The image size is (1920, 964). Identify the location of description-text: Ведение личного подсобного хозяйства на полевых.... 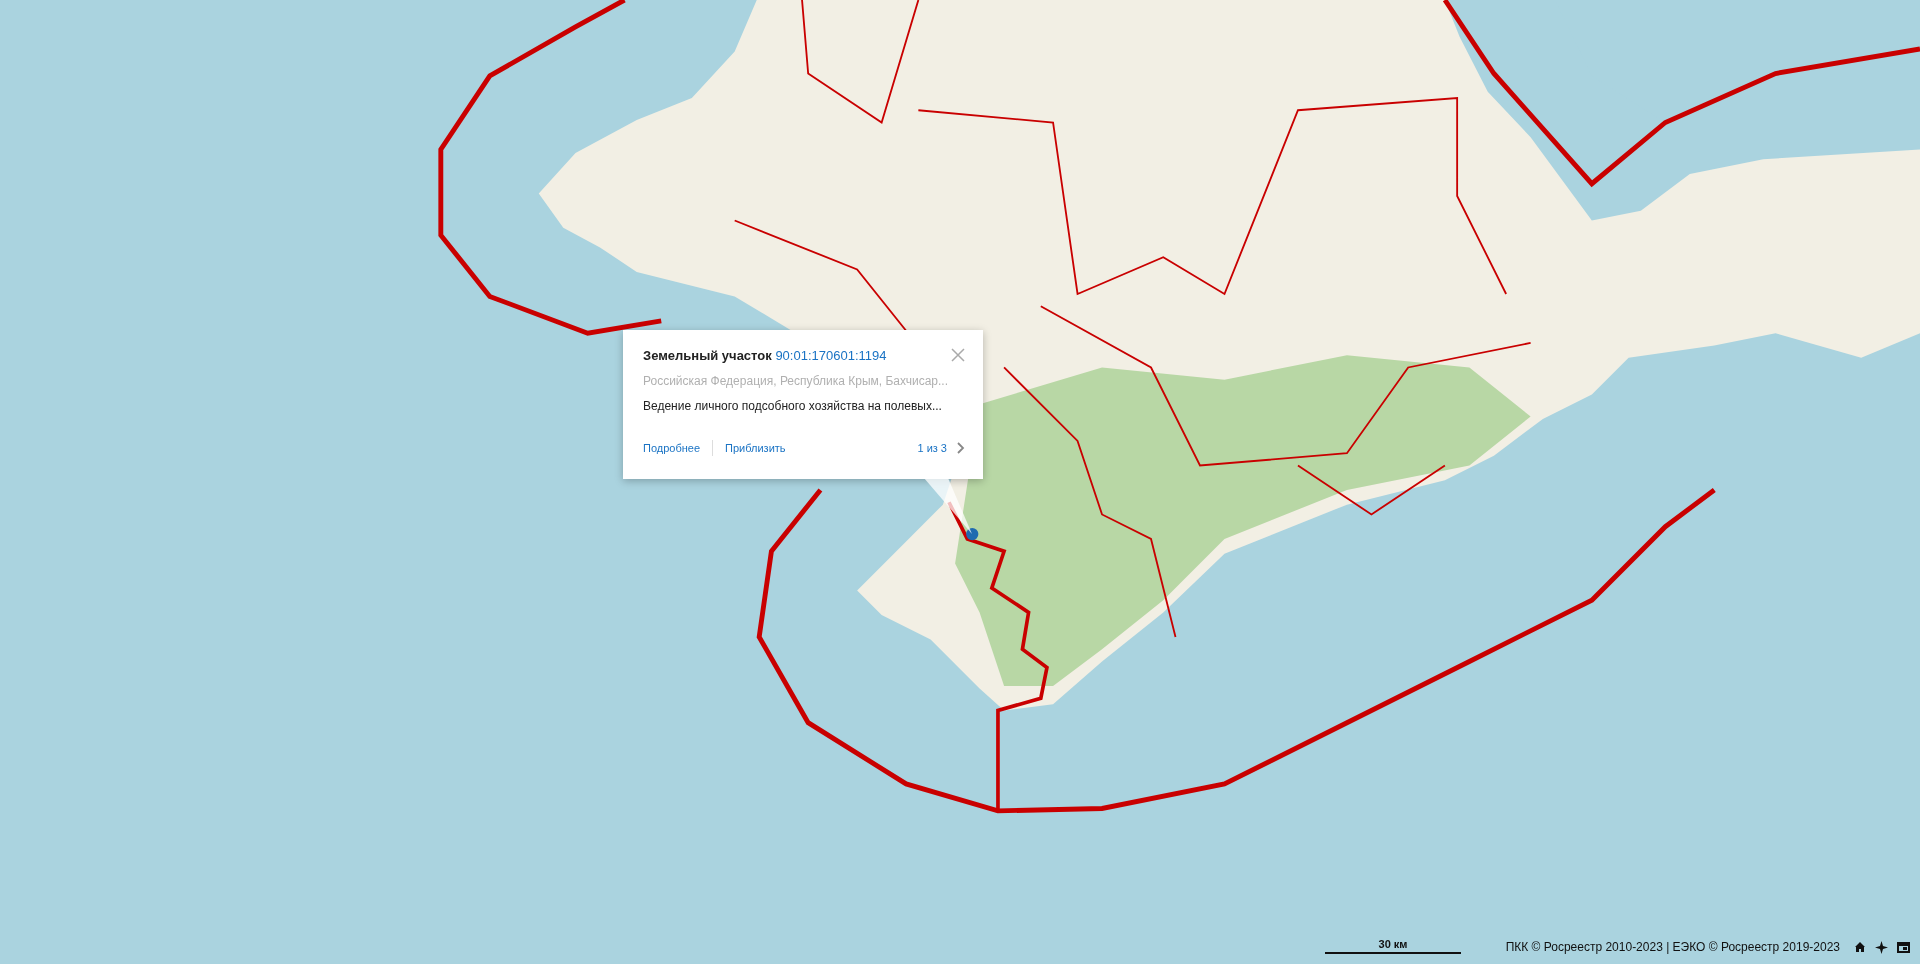
(792, 406).